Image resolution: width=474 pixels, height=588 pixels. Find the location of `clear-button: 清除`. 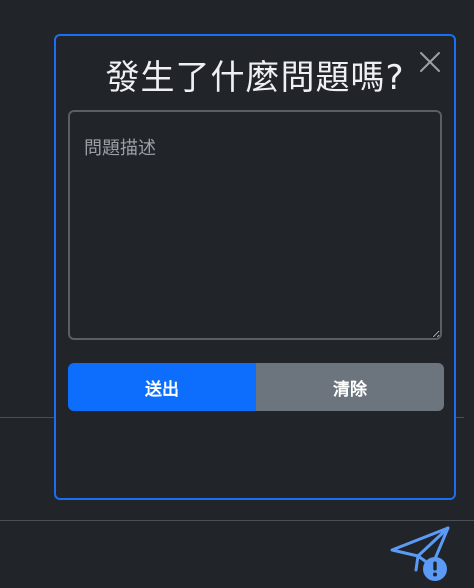

clear-button: 清除 is located at coordinates (350, 387).